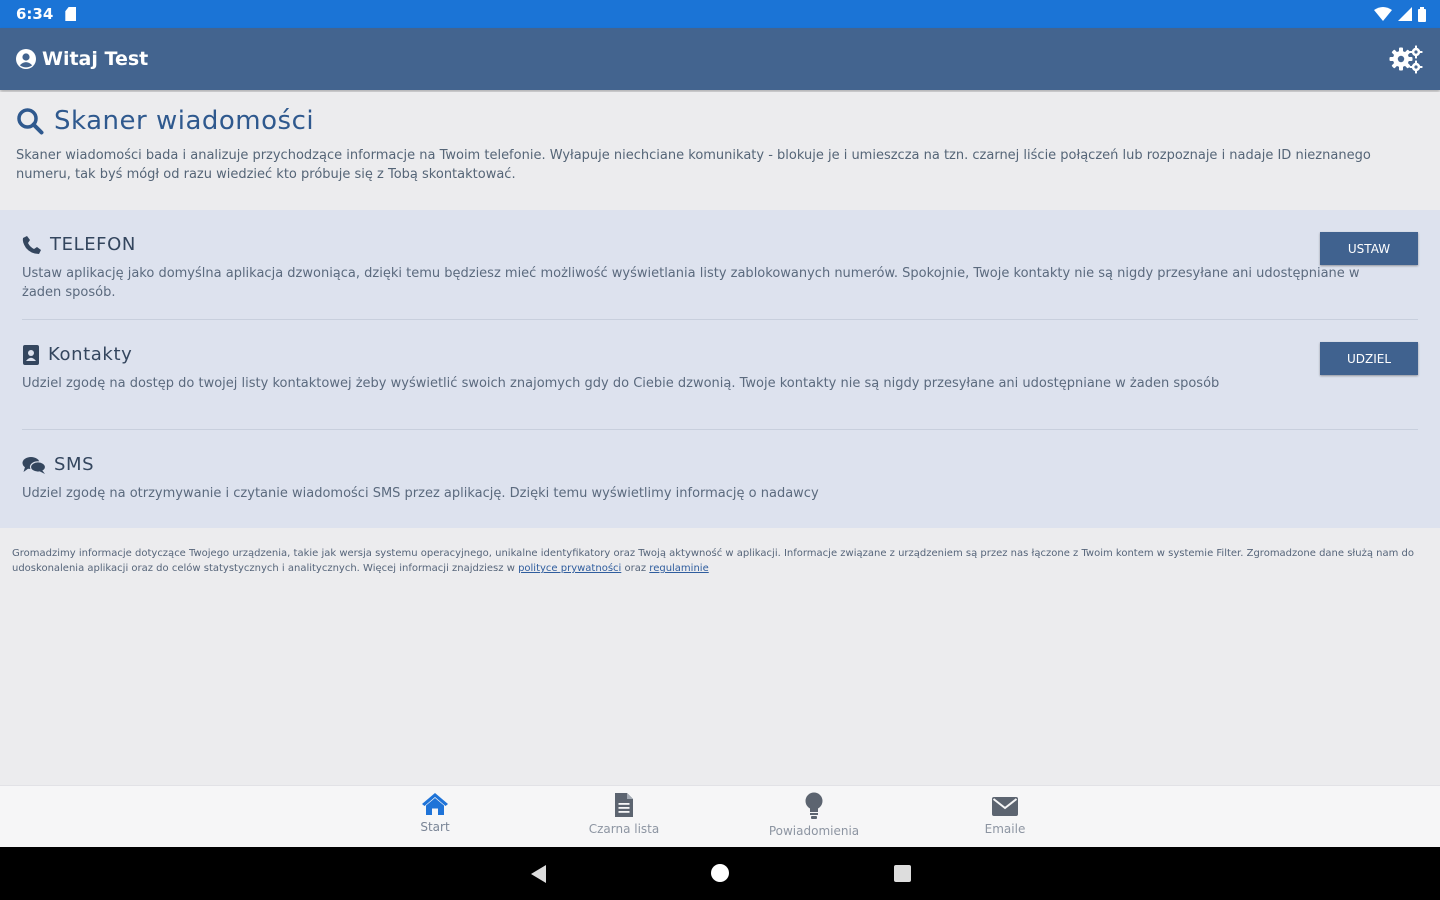 This screenshot has width=1440, height=900. I want to click on nav-item-notifications: Powiadomienia, so click(814, 815).